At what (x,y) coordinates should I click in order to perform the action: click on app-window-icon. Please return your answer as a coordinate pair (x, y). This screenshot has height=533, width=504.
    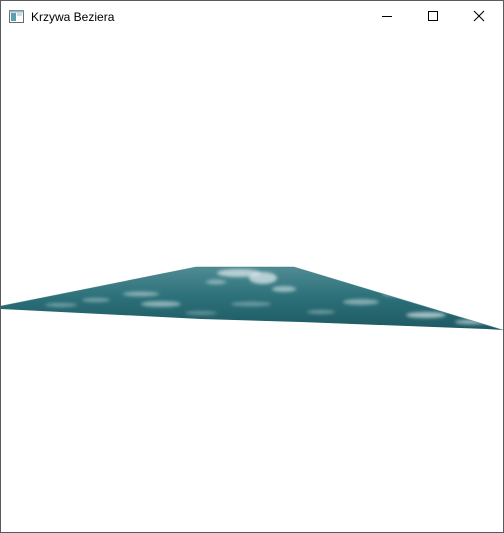
    Looking at the image, I should click on (17, 17).